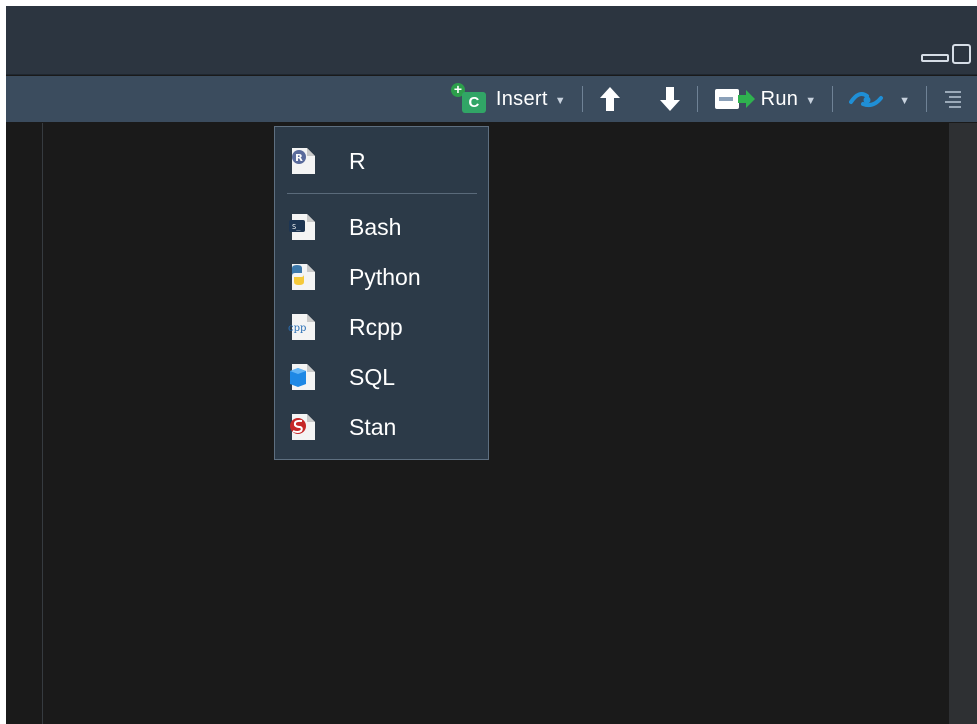 The height and width of the screenshot is (724, 977). What do you see at coordinates (376, 326) in the screenshot?
I see `menu-item-label: Rcpp` at bounding box center [376, 326].